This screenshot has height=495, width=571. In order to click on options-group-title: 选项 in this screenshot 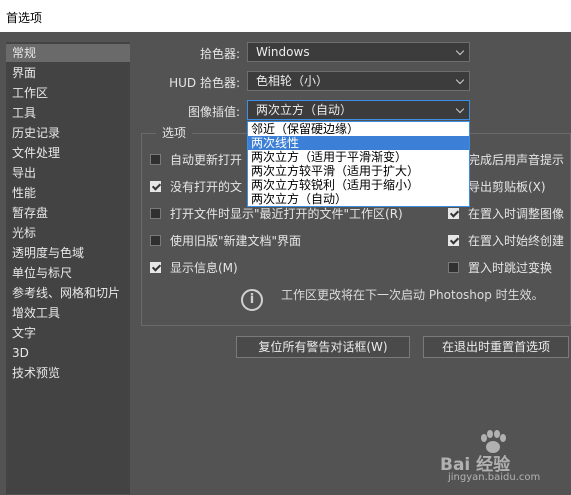, I will do `click(174, 132)`.